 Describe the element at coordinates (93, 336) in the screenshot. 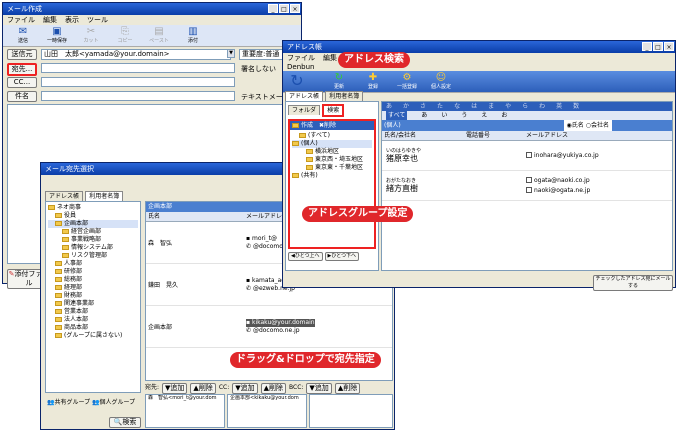

I see `dest-tree-item: (グループに属さない)` at that location.